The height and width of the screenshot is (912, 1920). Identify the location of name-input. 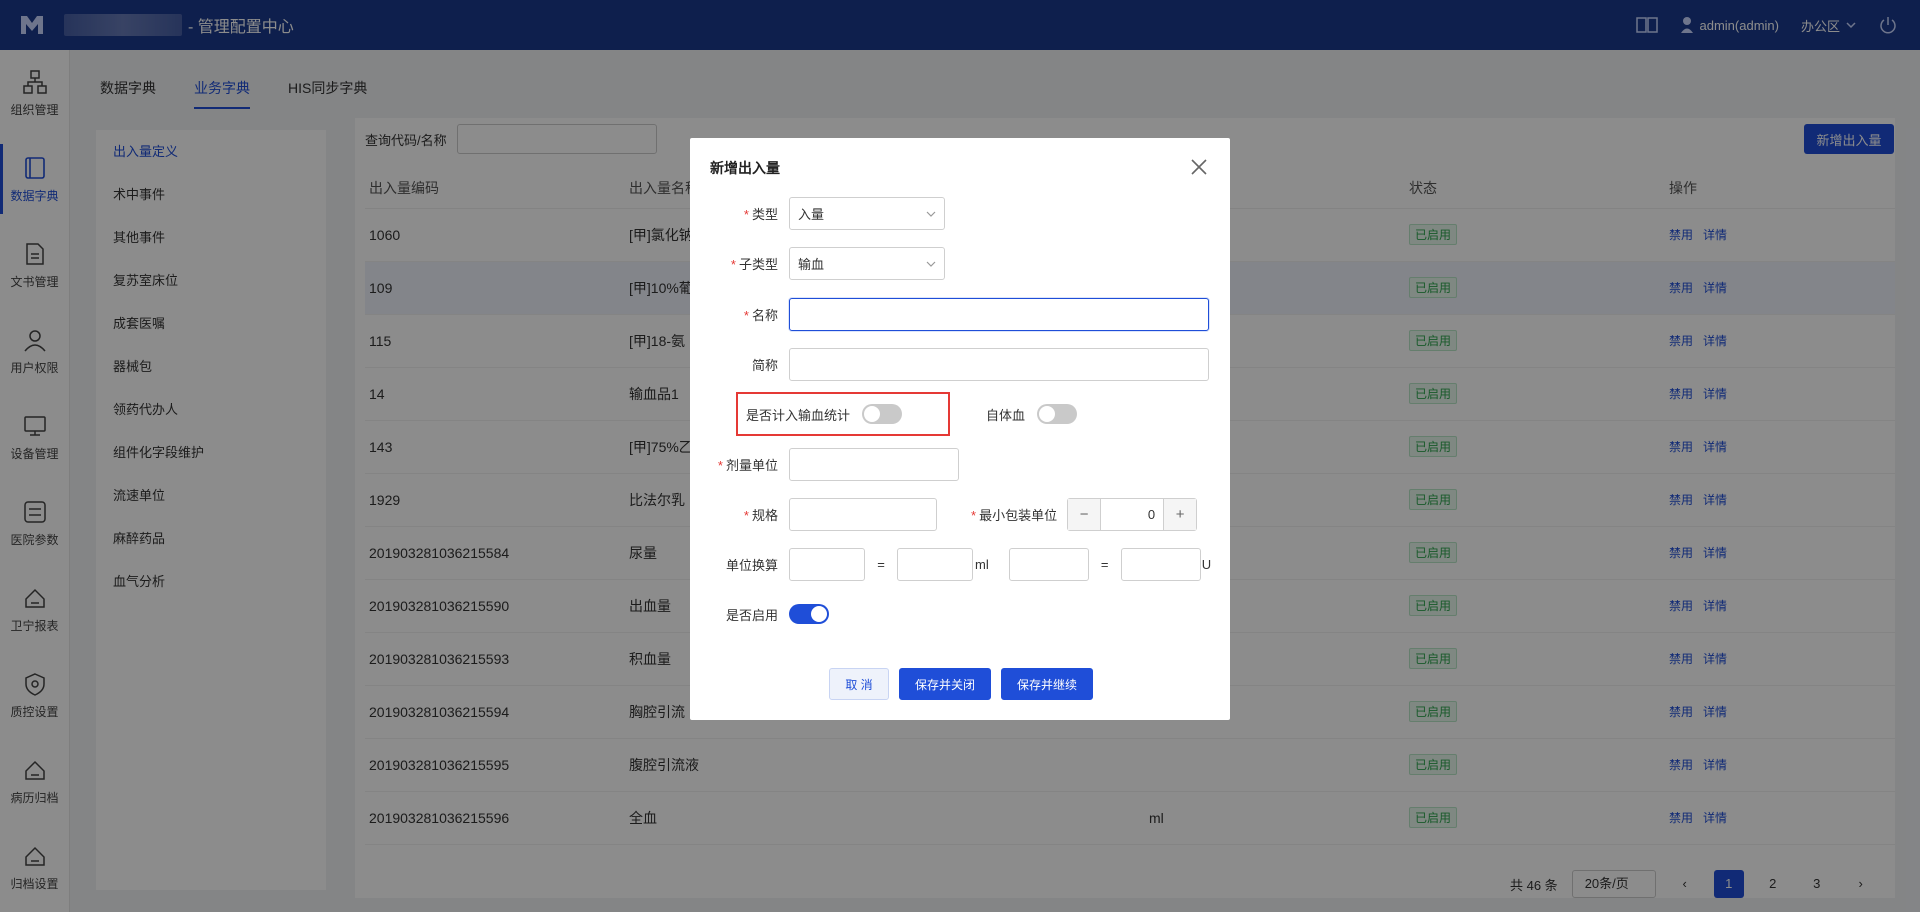
(999, 314).